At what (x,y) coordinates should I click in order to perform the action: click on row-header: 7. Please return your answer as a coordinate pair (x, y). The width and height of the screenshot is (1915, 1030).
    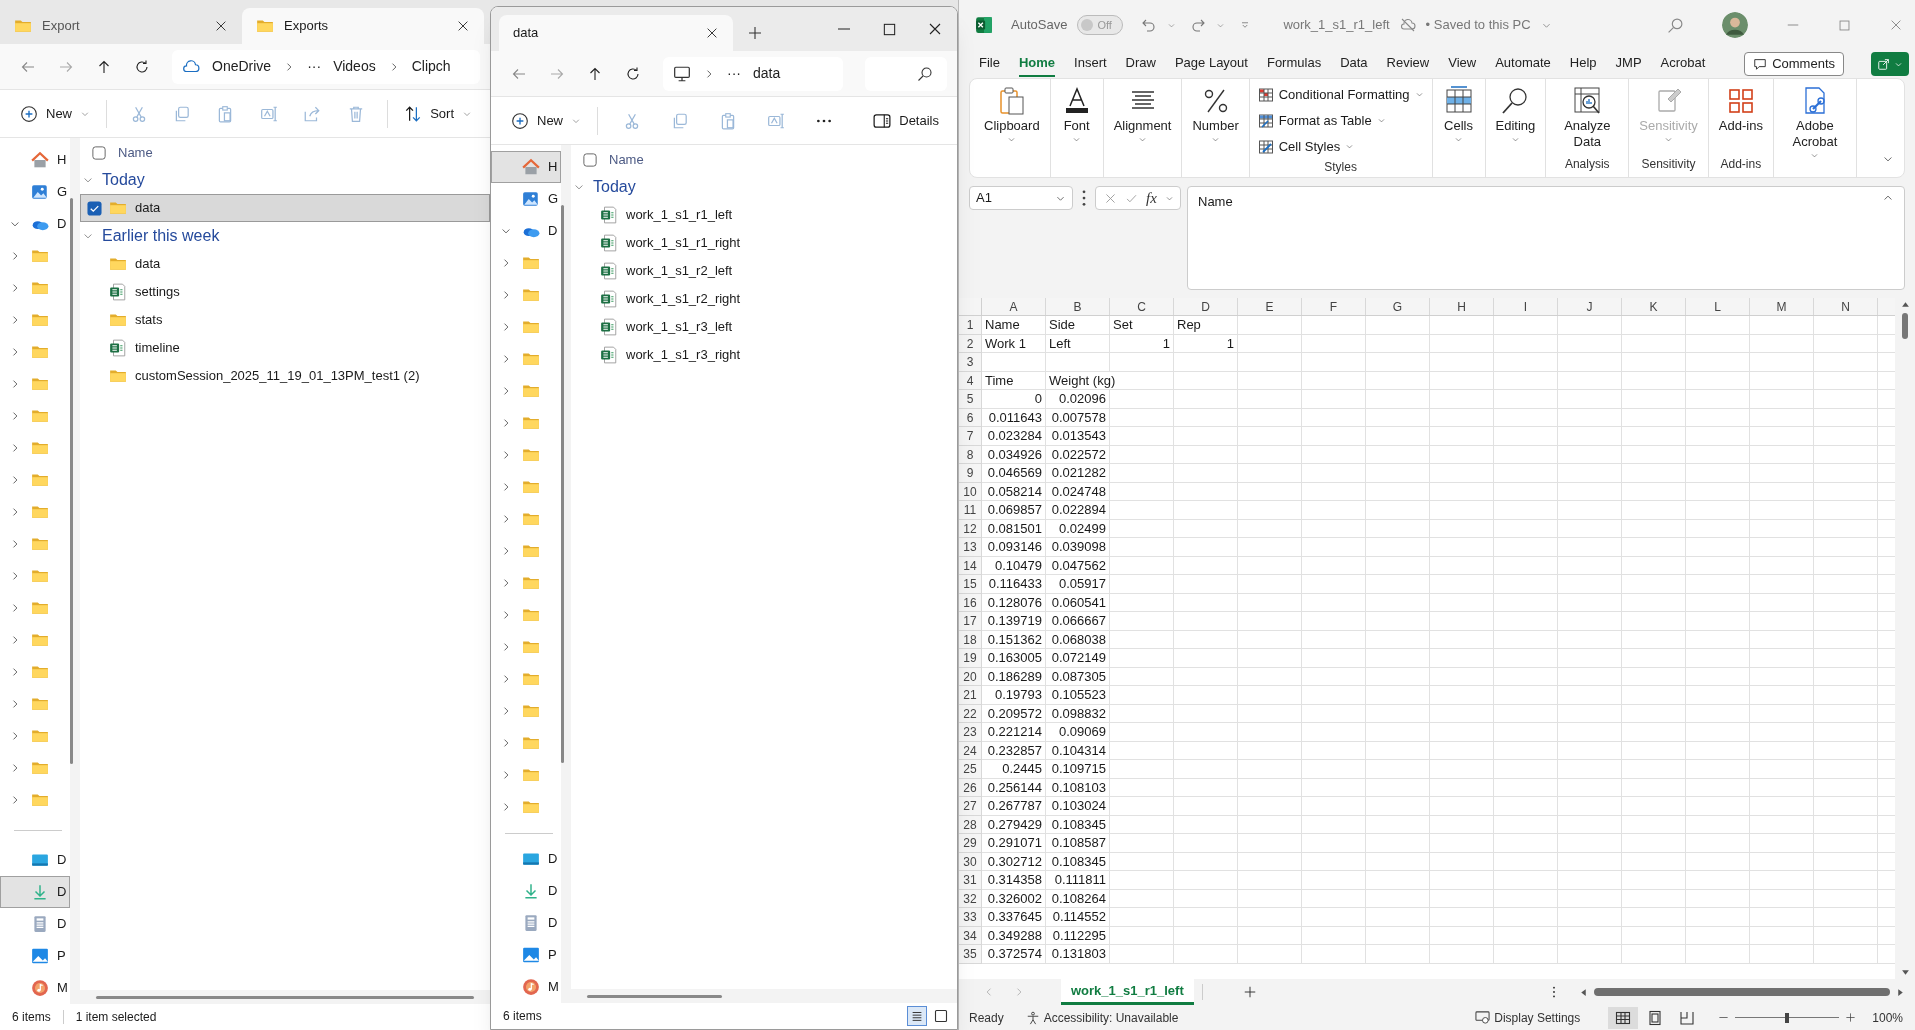
    Looking at the image, I should click on (970, 436).